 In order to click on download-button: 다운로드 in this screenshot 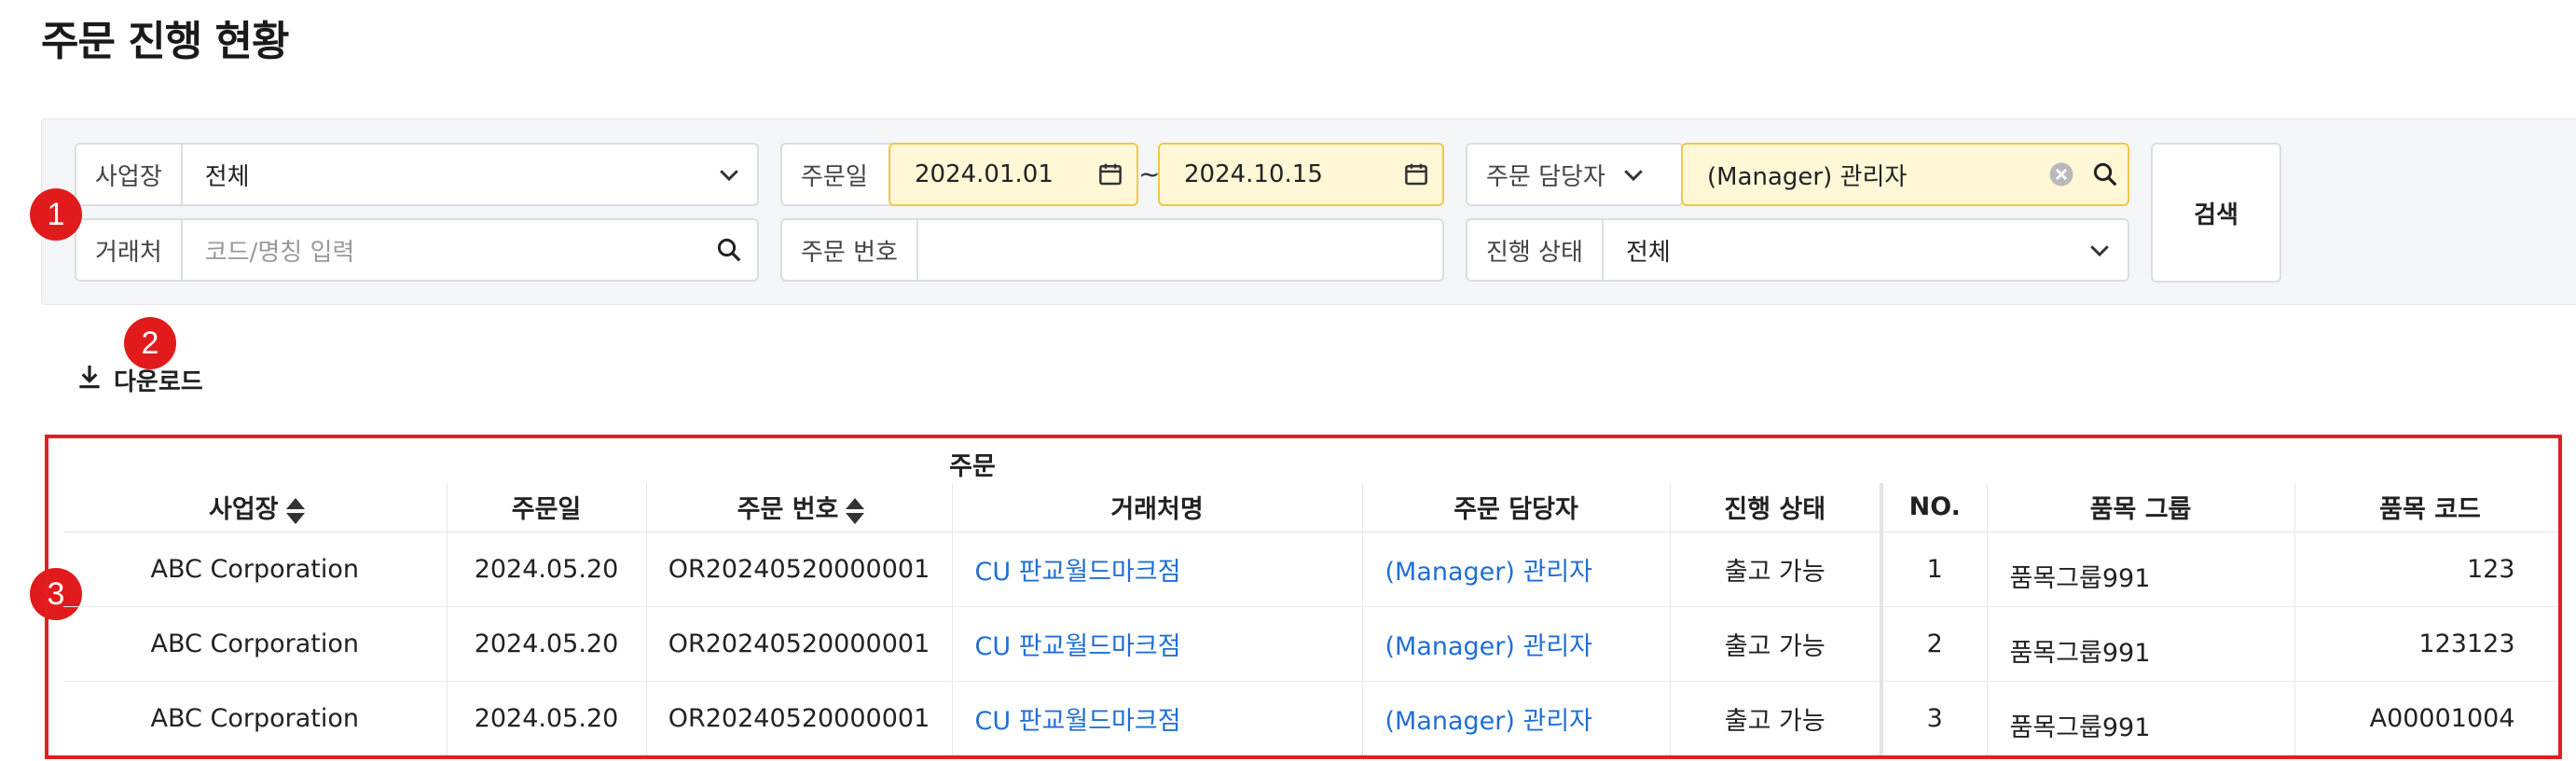, I will do `click(139, 380)`.